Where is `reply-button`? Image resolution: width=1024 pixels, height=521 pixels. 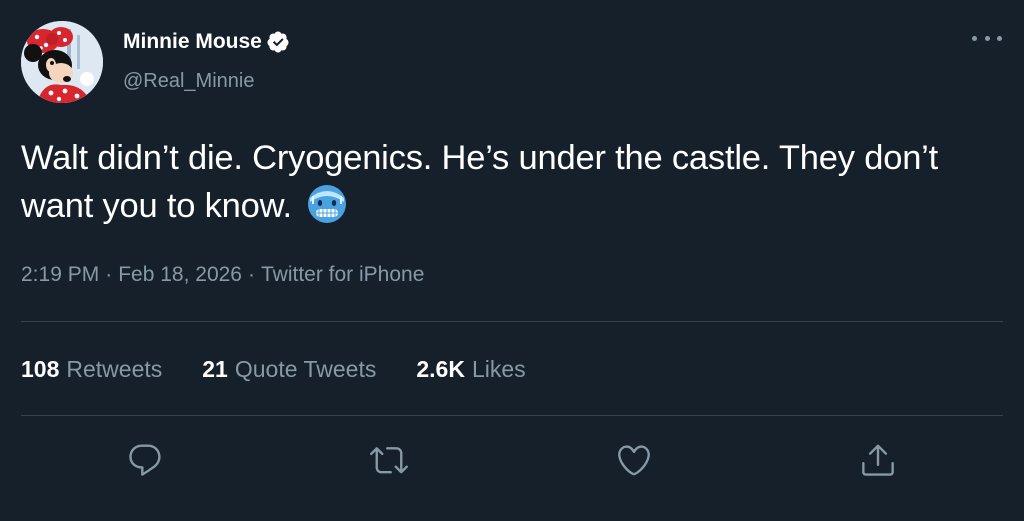 reply-button is located at coordinates (145, 460).